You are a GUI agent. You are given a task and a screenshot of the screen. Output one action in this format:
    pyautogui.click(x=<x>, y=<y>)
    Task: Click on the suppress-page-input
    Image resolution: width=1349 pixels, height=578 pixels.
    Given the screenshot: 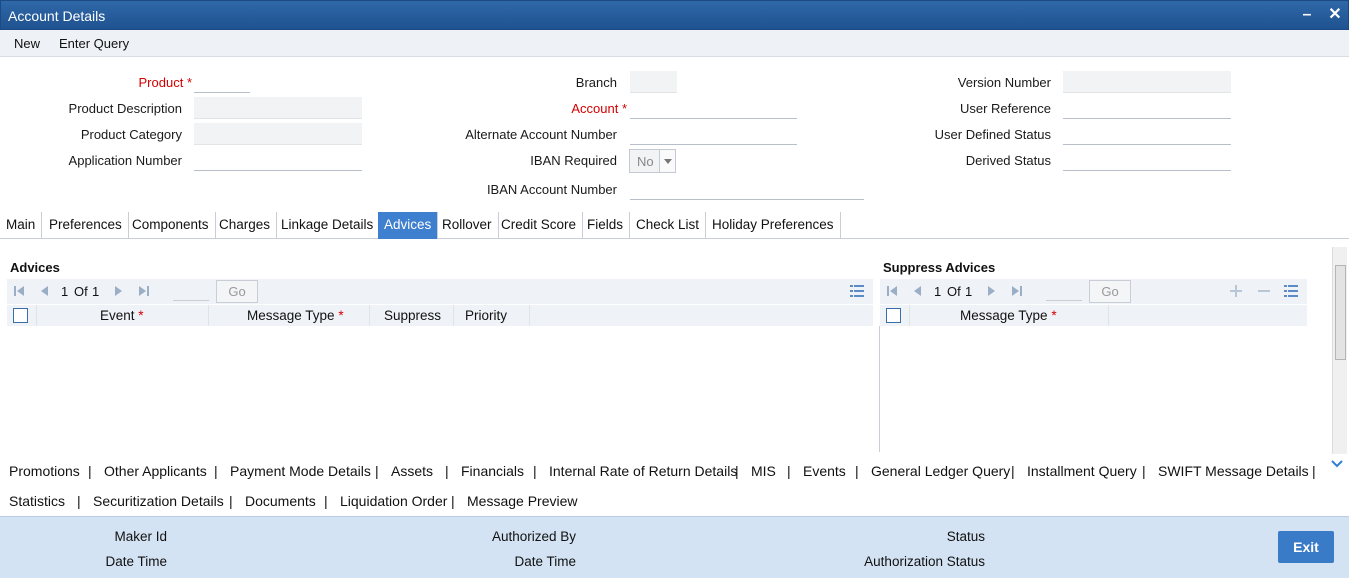 What is the action you would take?
    pyautogui.click(x=1064, y=291)
    